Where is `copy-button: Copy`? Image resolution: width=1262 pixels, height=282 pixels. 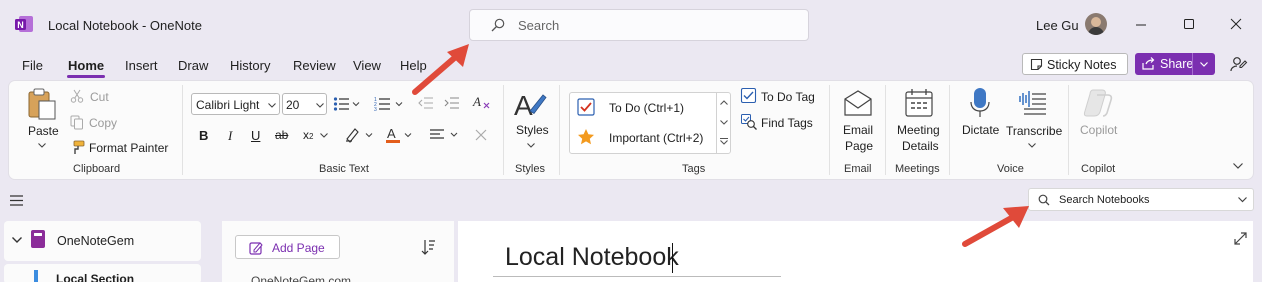 copy-button: Copy is located at coordinates (103, 123).